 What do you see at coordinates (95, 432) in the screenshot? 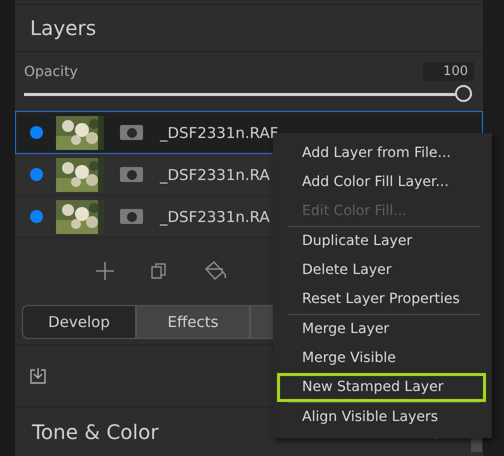
I see `section-title: Tone & Color` at bounding box center [95, 432].